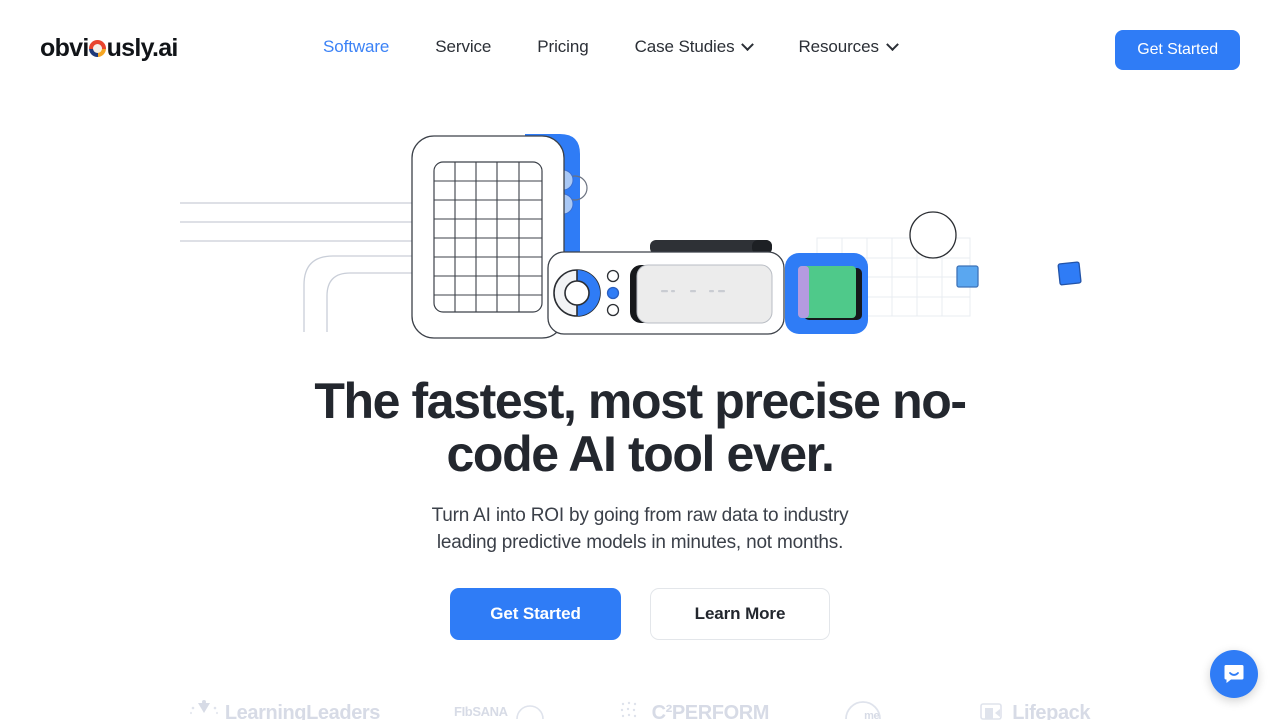 The height and width of the screenshot is (720, 1280). Describe the element at coordinates (640, 454) in the screenshot. I see `headline-line-2: code AI tool ever.` at that location.